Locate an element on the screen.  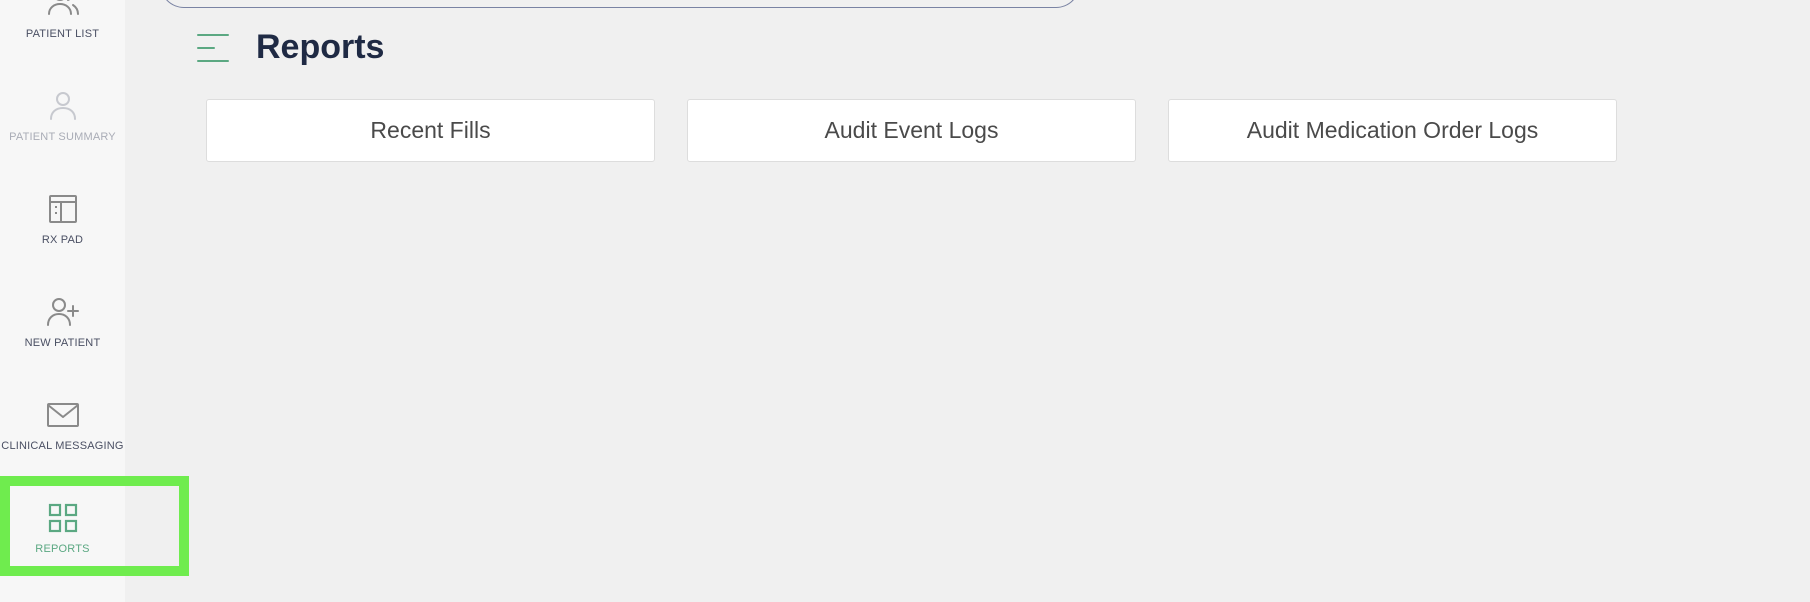
sidebar-item-new-patient: NEW PATIENT is located at coordinates (62, 322).